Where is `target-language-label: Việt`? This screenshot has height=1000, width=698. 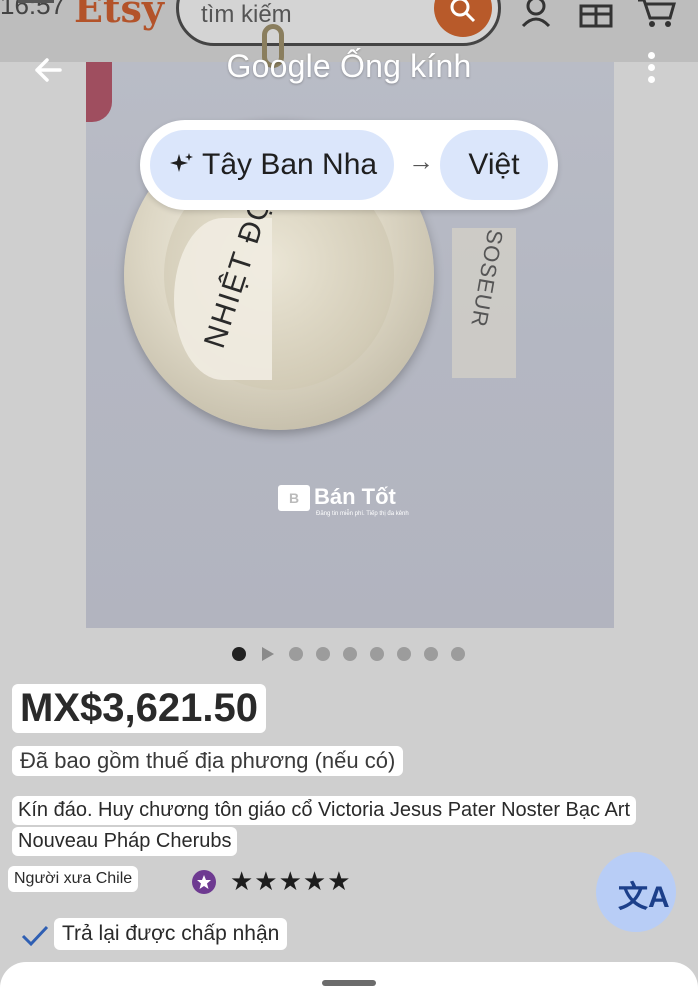 target-language-label: Việt is located at coordinates (494, 164).